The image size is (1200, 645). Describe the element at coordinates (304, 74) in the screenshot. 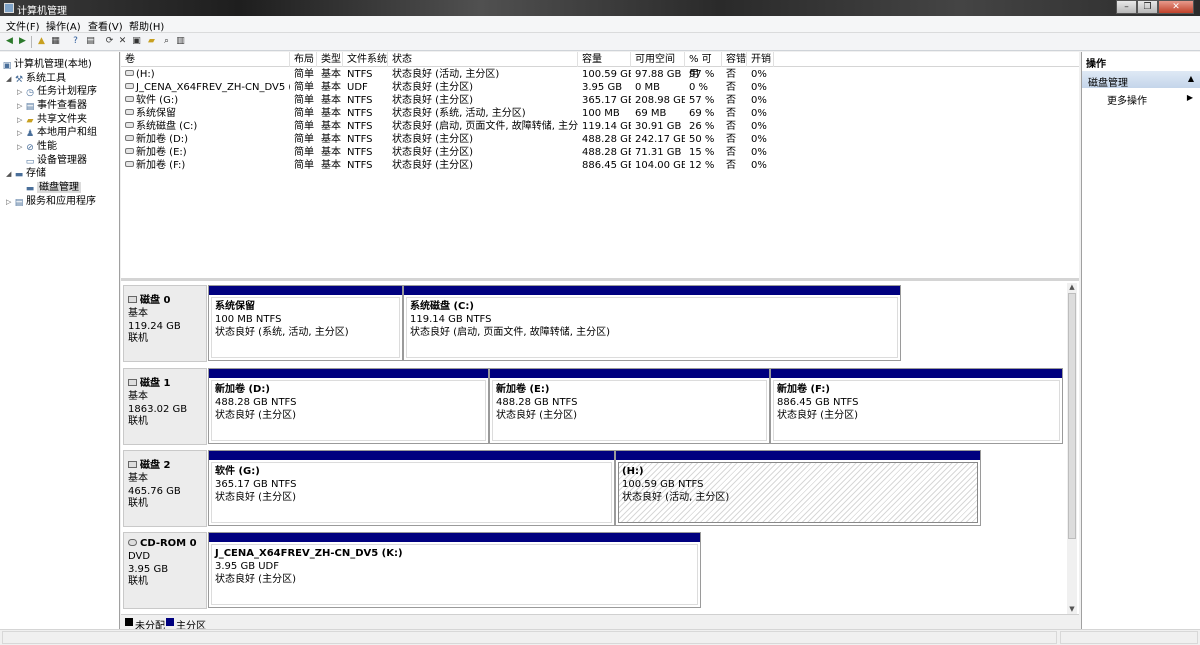

I see `cell-layout-text: 简单` at that location.